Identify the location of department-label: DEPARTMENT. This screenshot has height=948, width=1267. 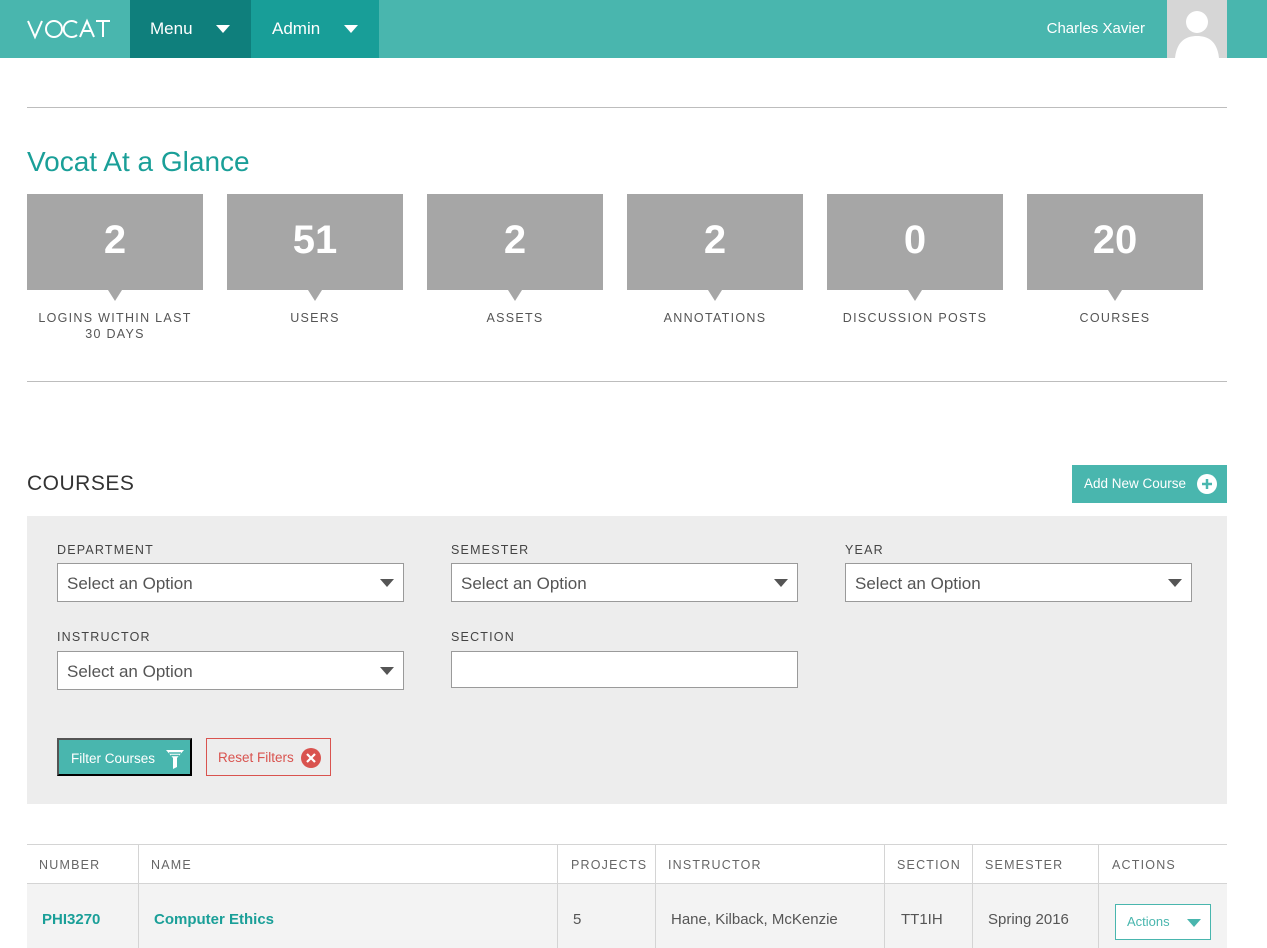
(105, 550).